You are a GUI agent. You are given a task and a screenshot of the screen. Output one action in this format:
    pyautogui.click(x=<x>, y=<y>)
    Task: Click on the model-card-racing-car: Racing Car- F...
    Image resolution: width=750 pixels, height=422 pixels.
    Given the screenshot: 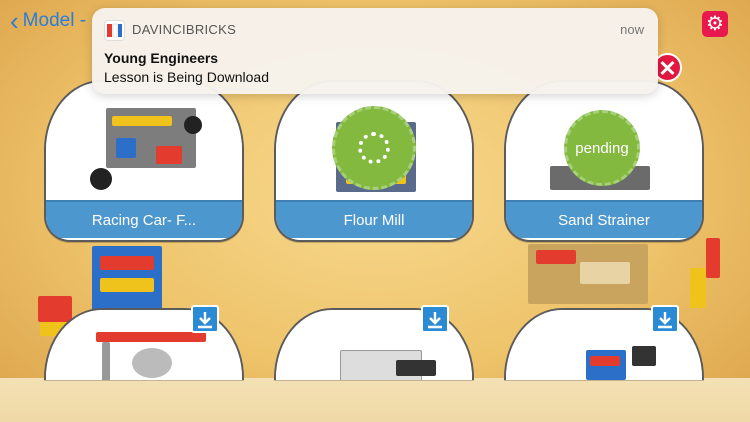 What is the action you would take?
    pyautogui.click(x=144, y=161)
    